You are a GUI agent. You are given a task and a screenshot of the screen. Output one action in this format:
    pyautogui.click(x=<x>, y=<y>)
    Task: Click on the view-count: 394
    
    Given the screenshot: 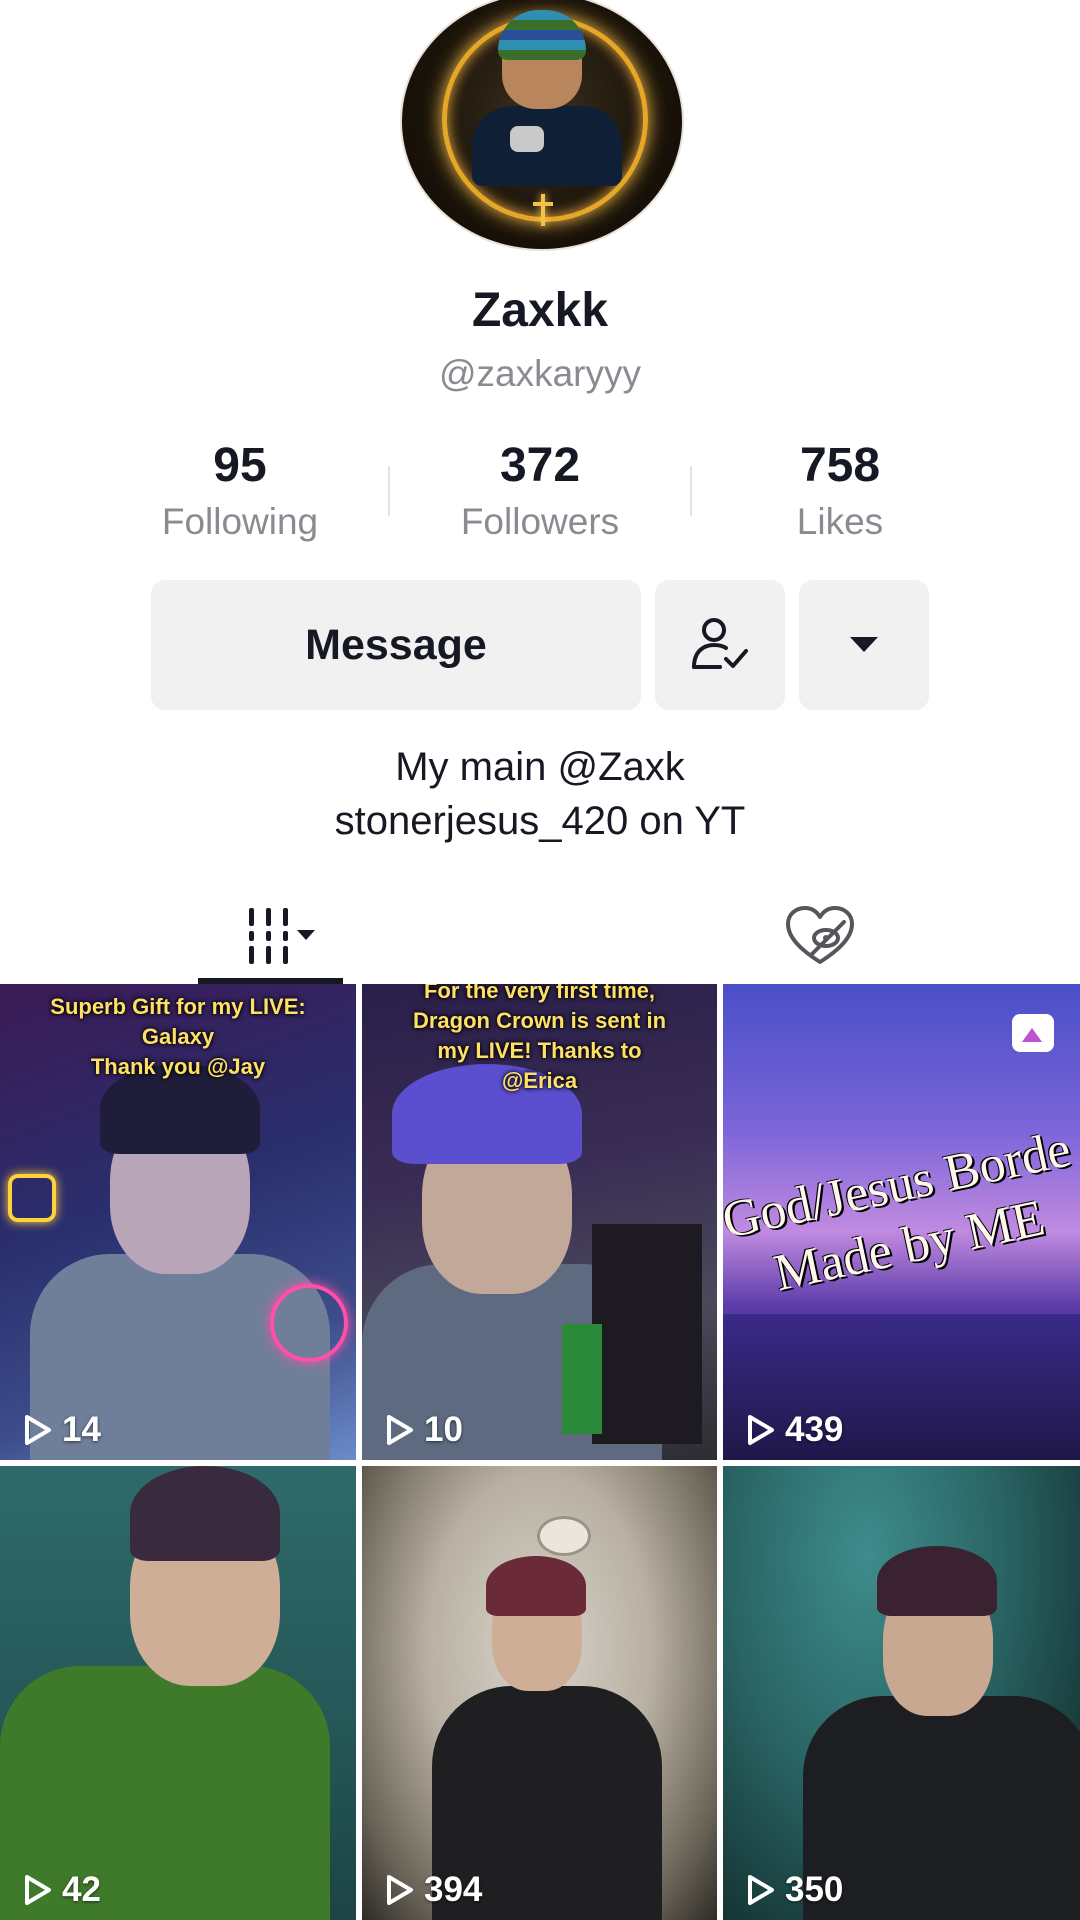 What is the action you would take?
    pyautogui.click(x=433, y=1890)
    